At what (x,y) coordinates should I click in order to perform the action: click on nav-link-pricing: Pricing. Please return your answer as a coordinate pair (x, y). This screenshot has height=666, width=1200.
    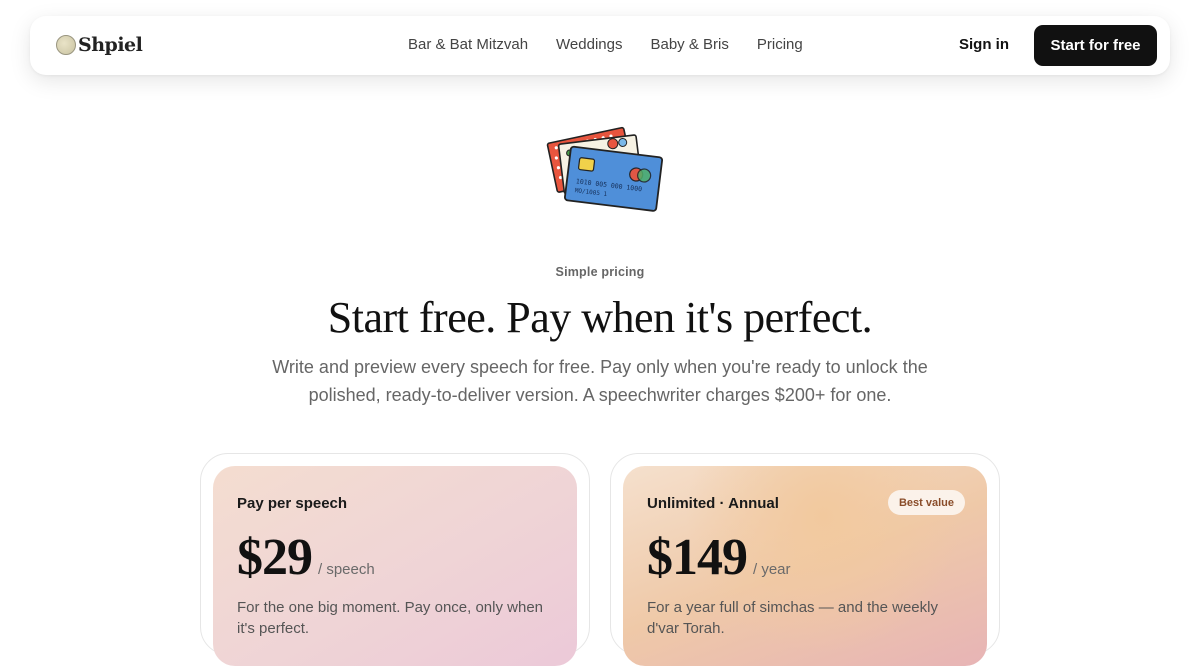
    Looking at the image, I should click on (780, 44).